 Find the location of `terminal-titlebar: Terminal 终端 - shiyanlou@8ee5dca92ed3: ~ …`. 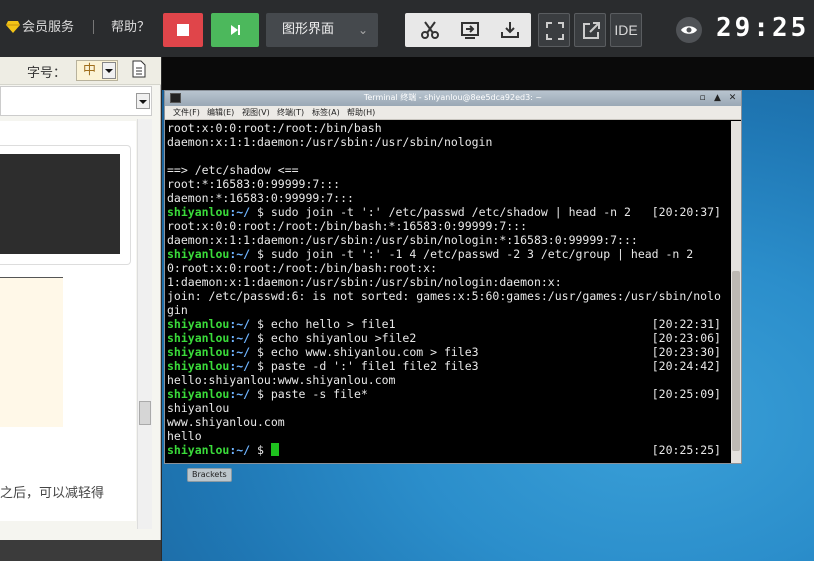

terminal-titlebar: Terminal 终端 - shiyanlou@8ee5dca92ed3: ~ … is located at coordinates (453, 98).